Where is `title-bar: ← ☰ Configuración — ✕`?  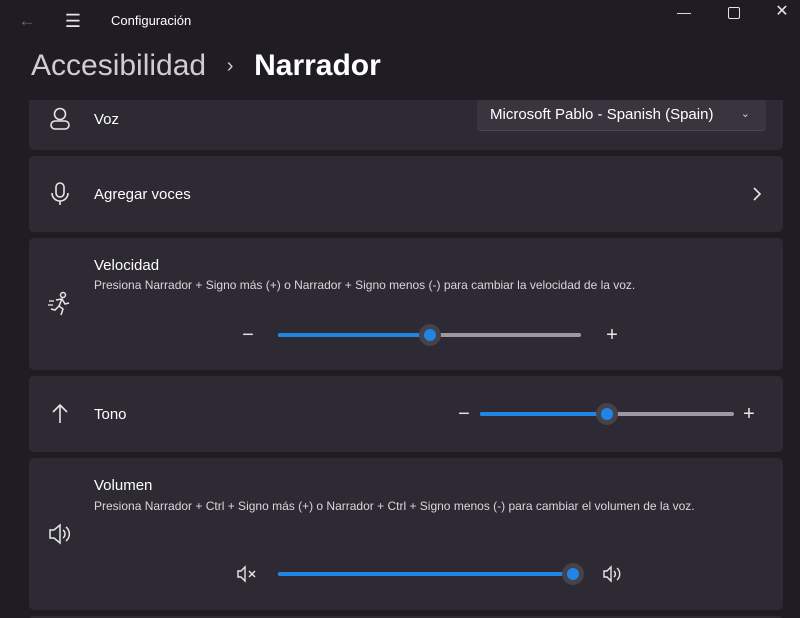
title-bar: ← ☰ Configuración — ✕ is located at coordinates (400, 21).